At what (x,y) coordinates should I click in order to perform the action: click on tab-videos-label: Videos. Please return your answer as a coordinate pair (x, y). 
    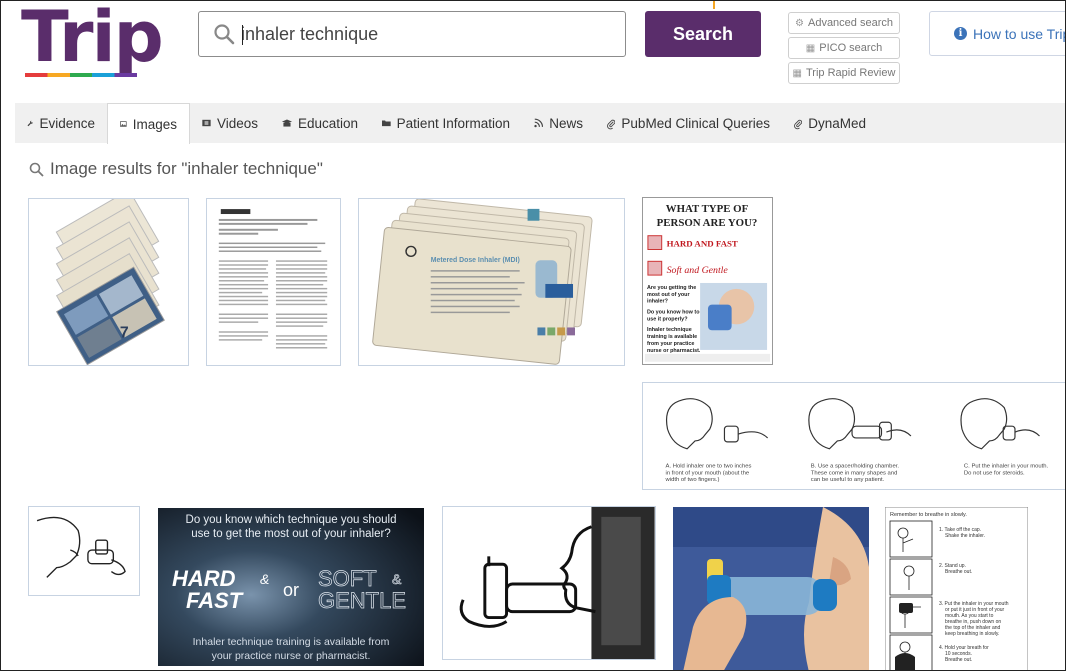
    Looking at the image, I should click on (237, 123).